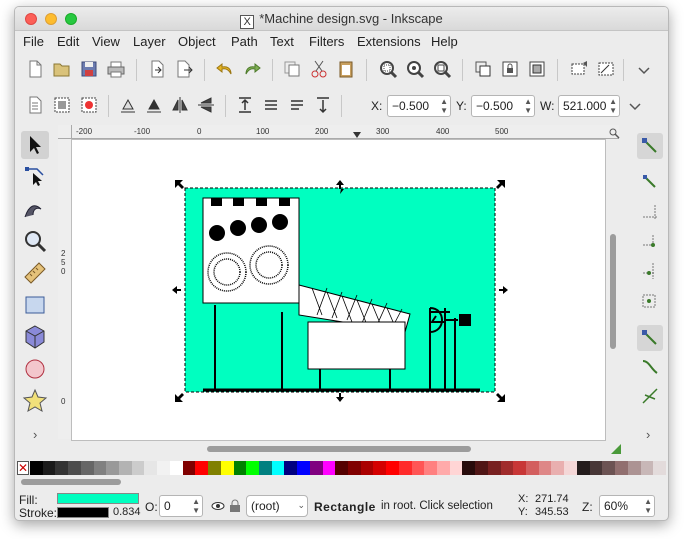 This screenshot has width=684, height=539. Describe the element at coordinates (35, 369) in the screenshot. I see `ellipse-icon` at that location.